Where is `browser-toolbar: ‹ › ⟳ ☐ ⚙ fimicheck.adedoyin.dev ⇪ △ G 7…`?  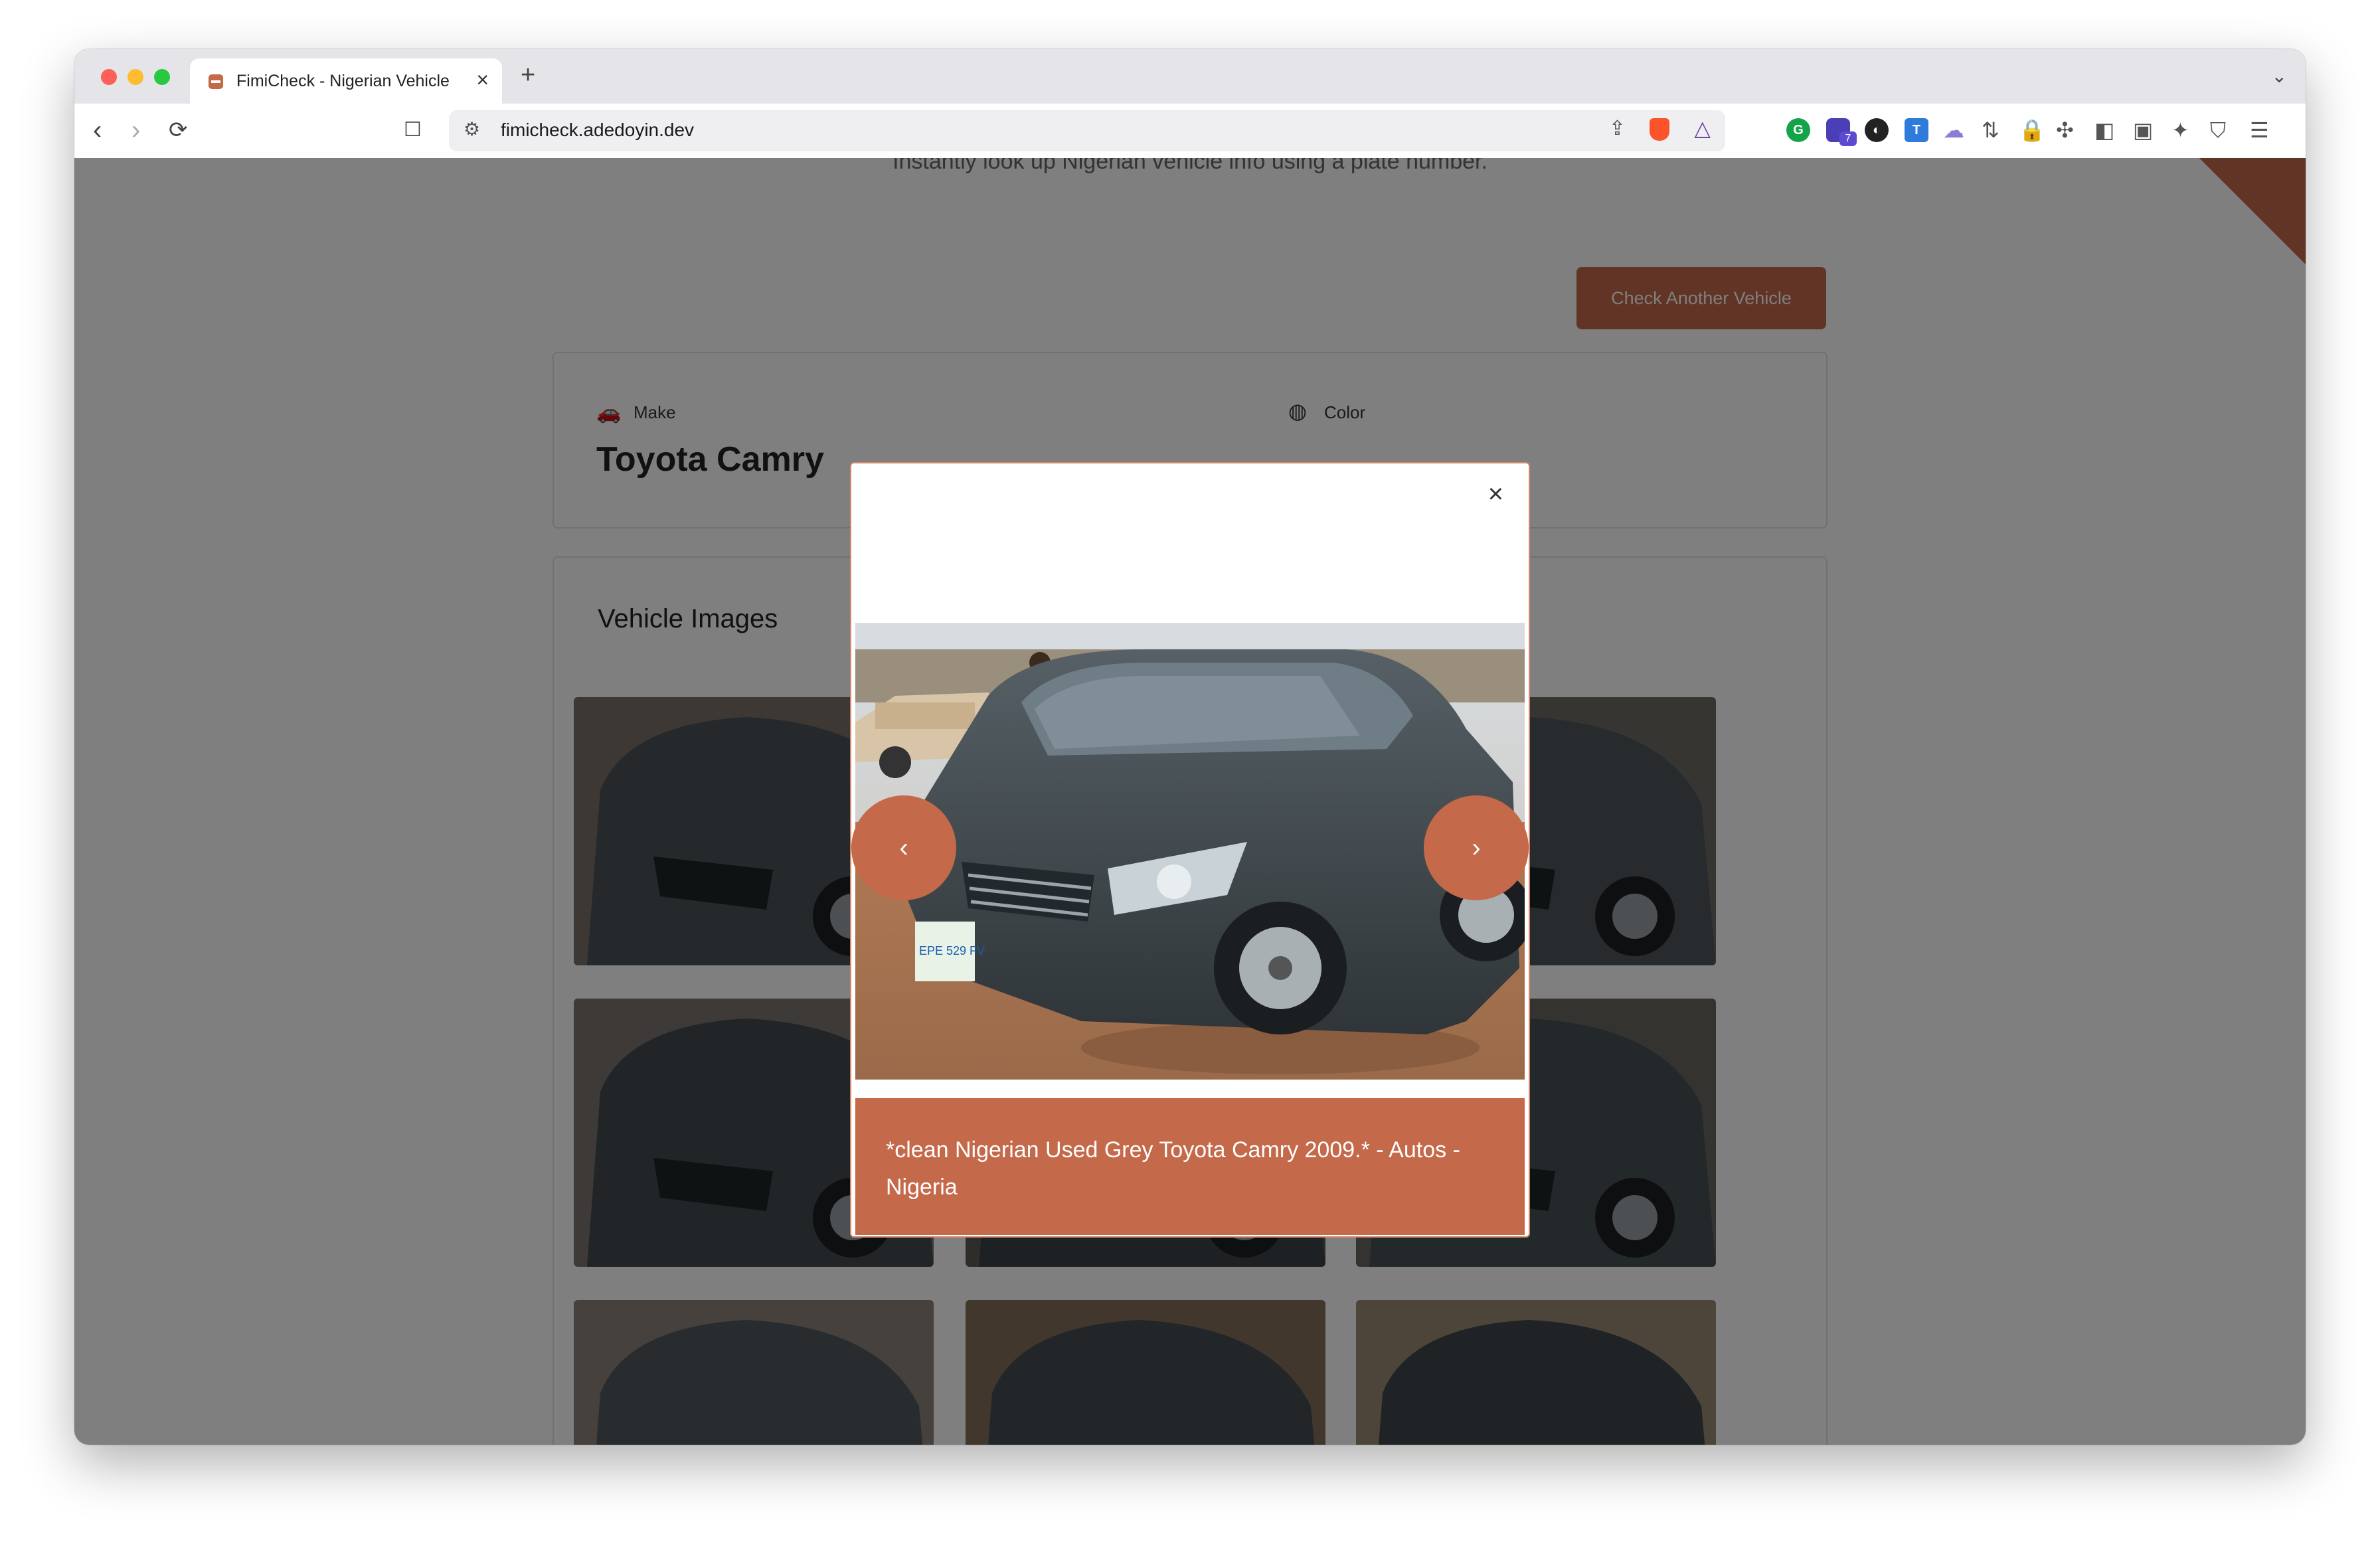 browser-toolbar: ‹ › ⟳ ☐ ⚙ fimicheck.adedoyin.dev ⇪ △ G 7… is located at coordinates (1190, 131).